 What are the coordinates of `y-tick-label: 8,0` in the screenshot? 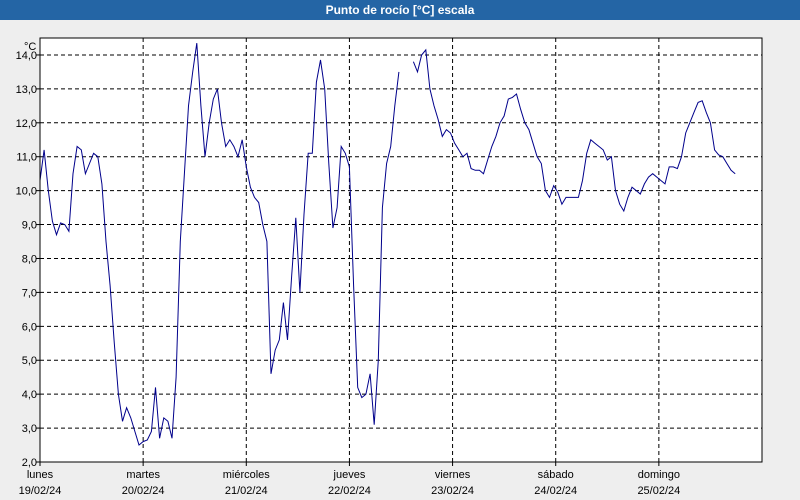 It's located at (29, 259).